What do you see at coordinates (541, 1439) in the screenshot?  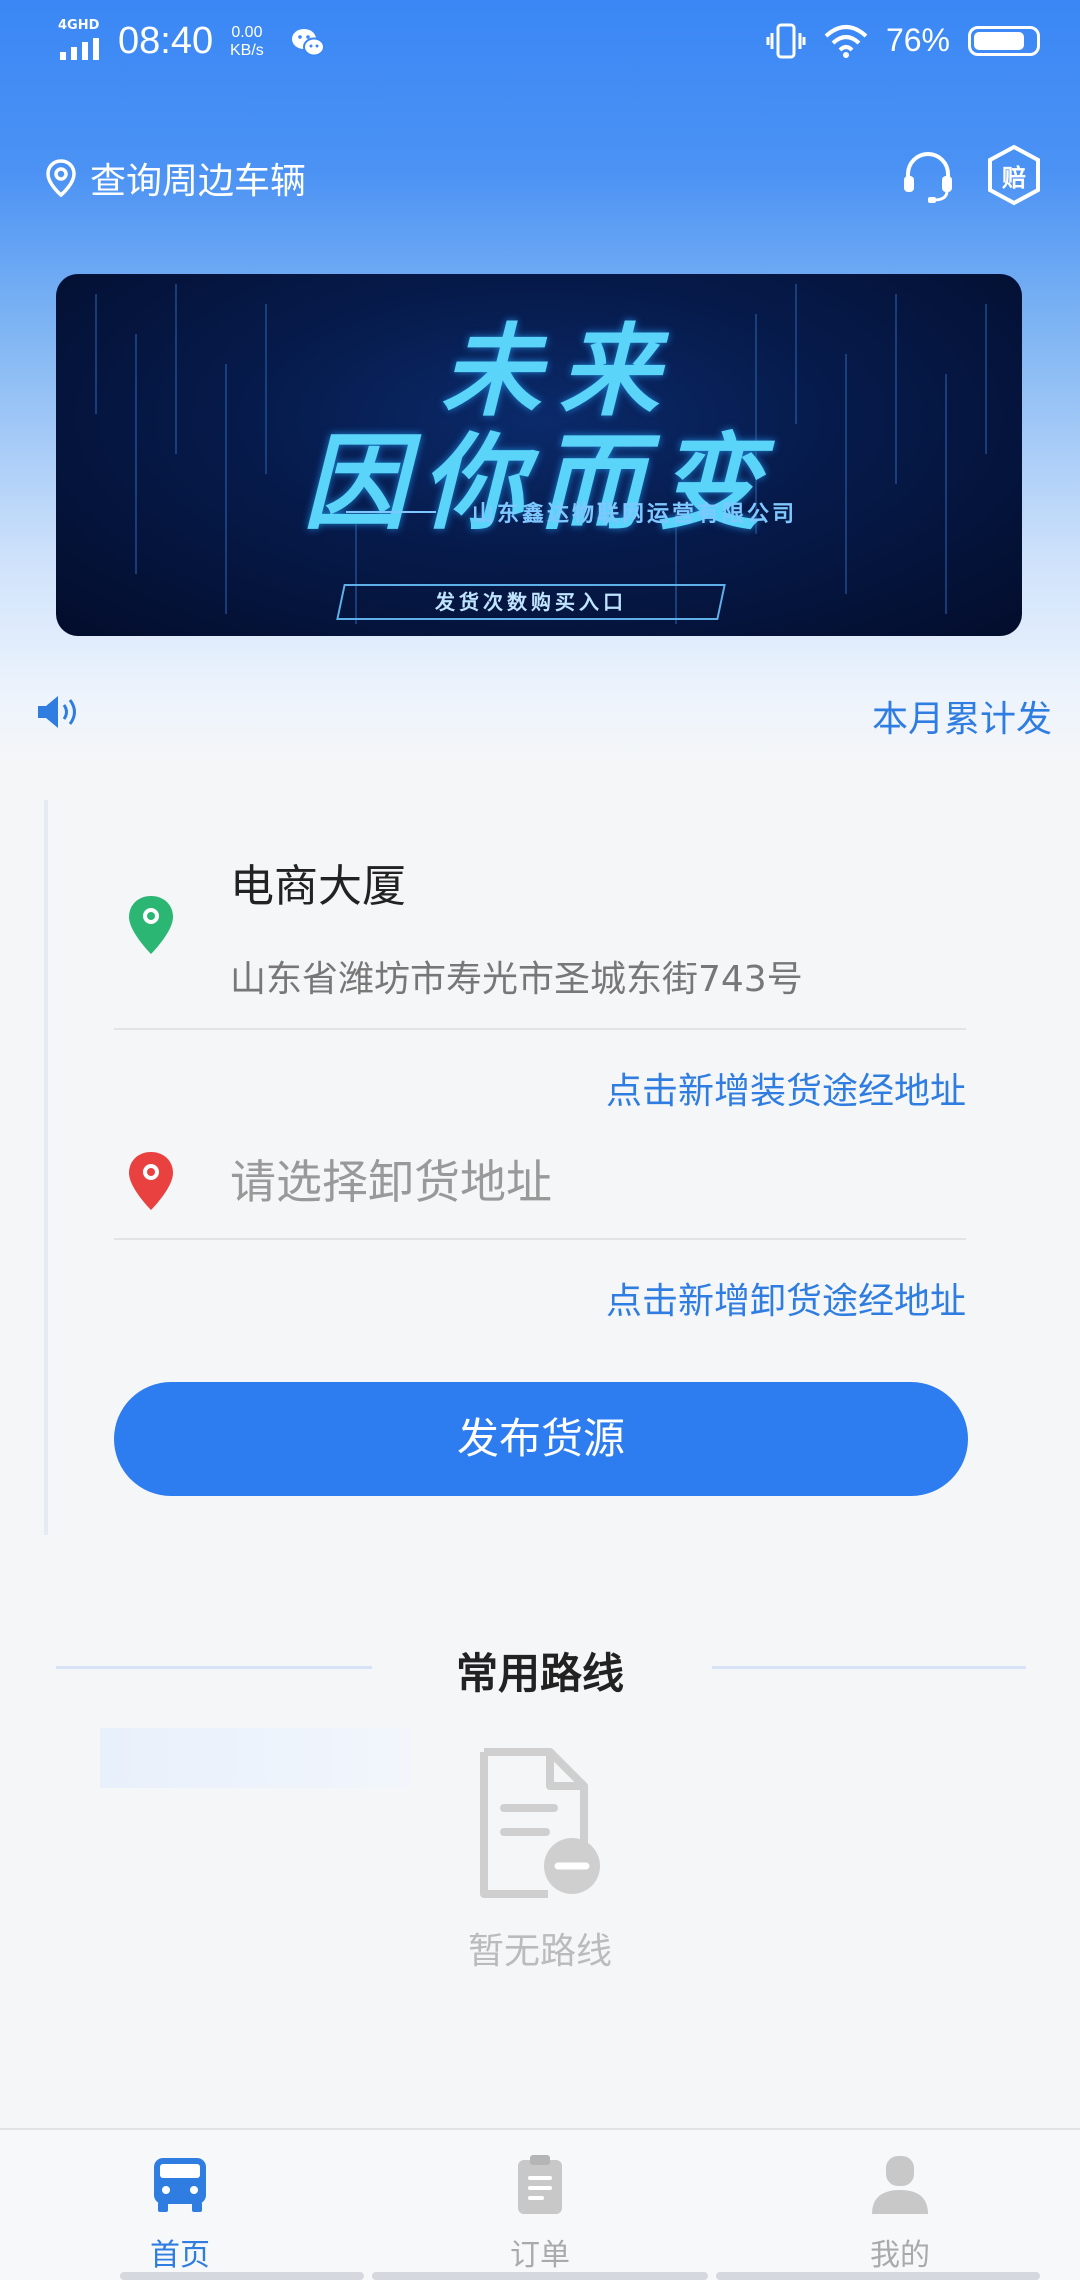 I see `publish-cargo-button: 发布货源` at bounding box center [541, 1439].